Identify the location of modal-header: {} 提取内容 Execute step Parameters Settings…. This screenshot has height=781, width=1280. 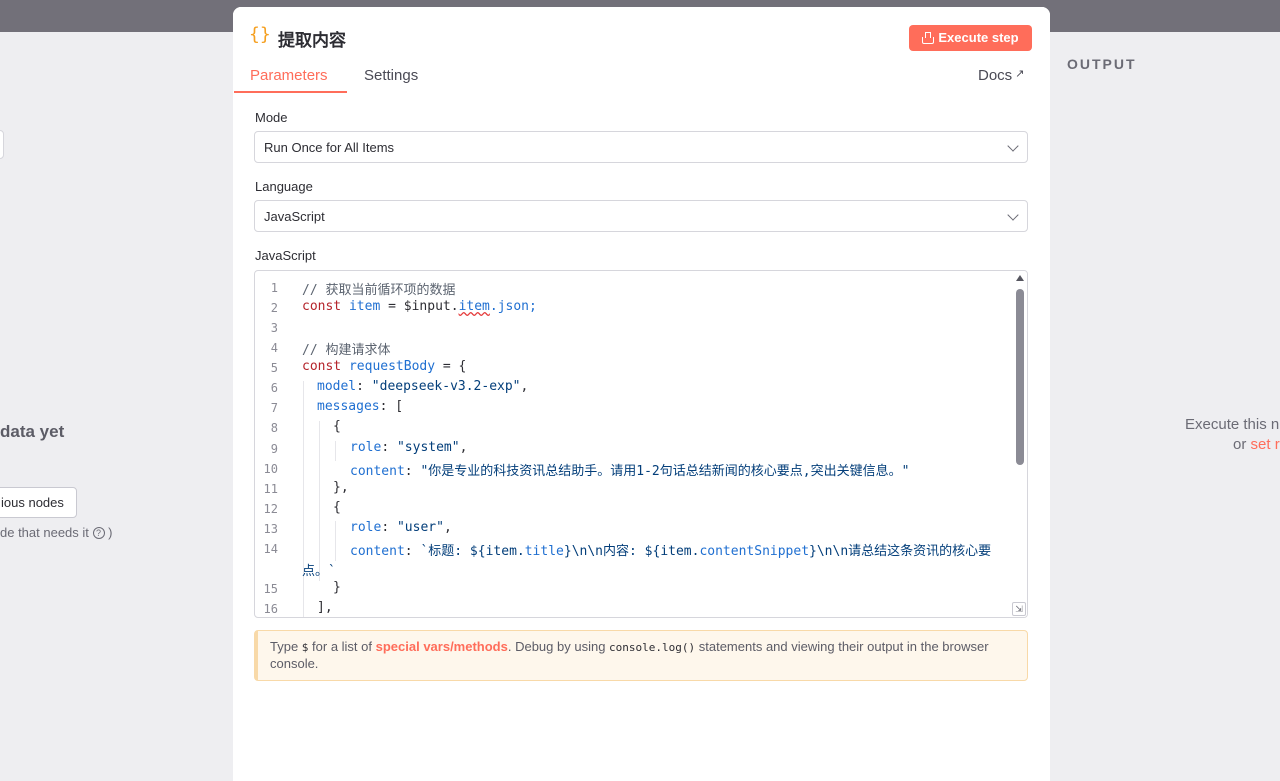
(641, 50).